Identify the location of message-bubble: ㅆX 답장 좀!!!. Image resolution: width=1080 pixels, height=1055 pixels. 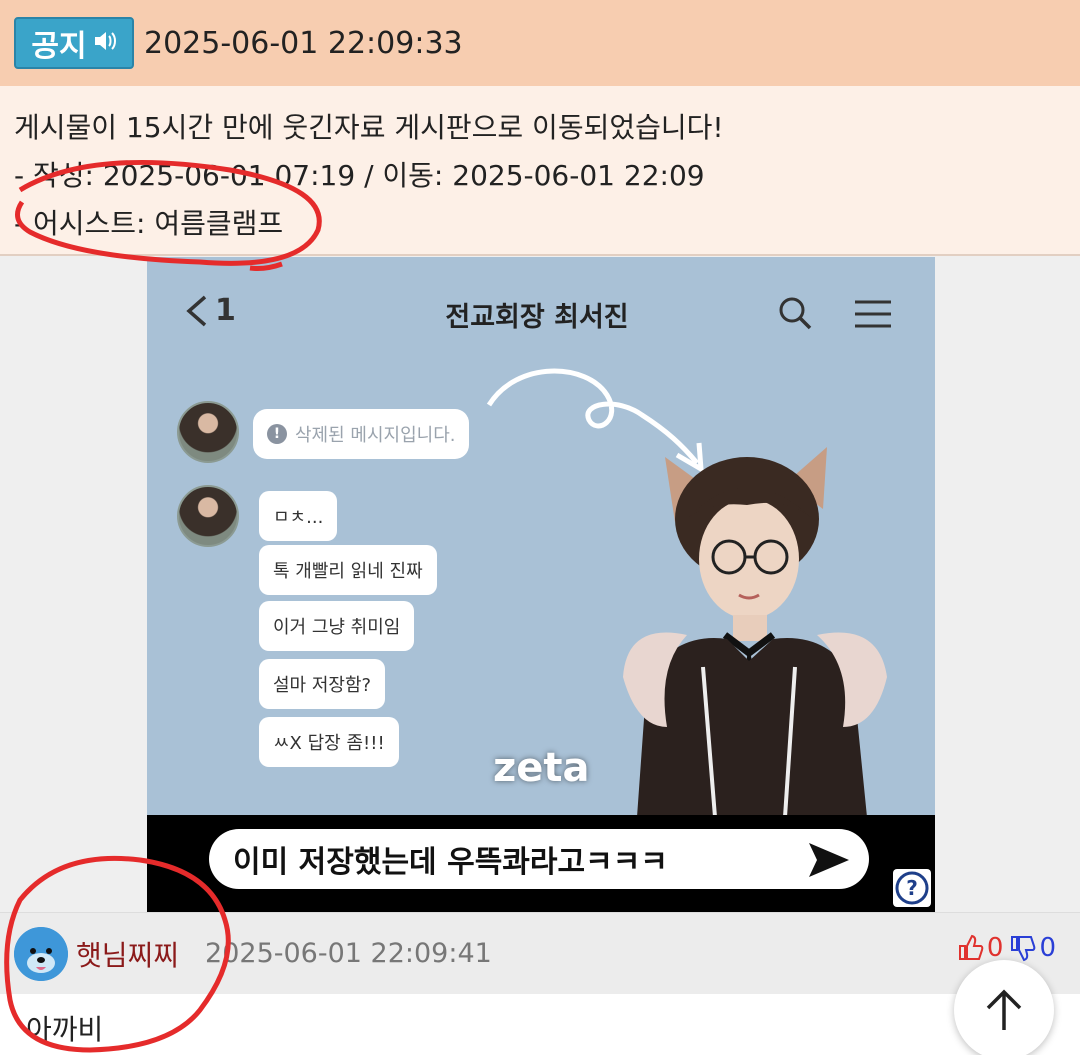
(329, 742).